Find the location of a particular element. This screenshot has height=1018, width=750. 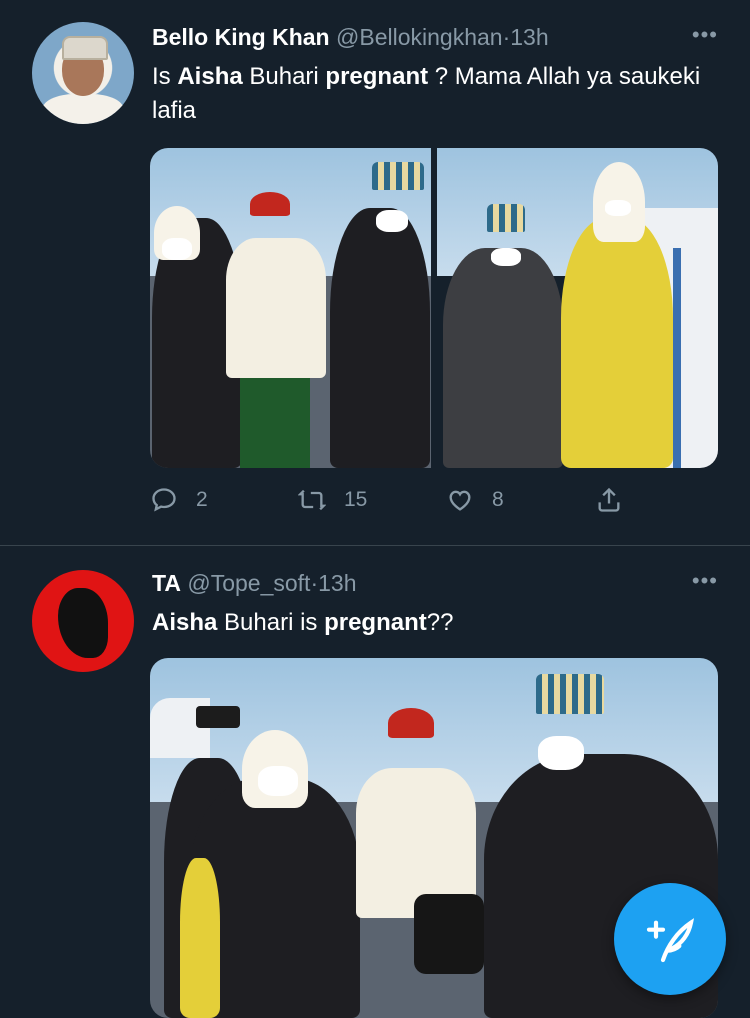

tweet-text: Aisha Buhari is pregnant?? is located at coordinates (303, 622).